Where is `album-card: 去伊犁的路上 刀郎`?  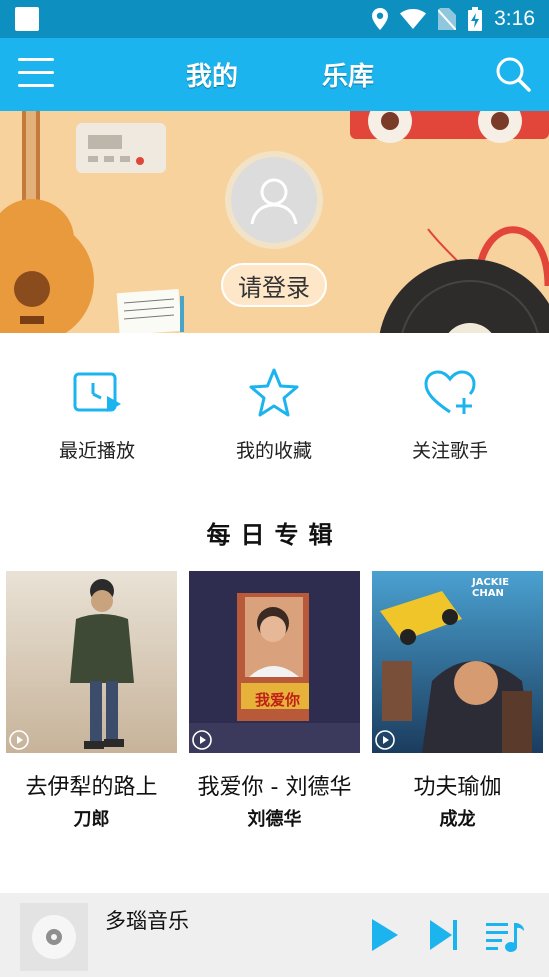
album-card: 去伊犁的路上 刀郎 is located at coordinates (91, 701).